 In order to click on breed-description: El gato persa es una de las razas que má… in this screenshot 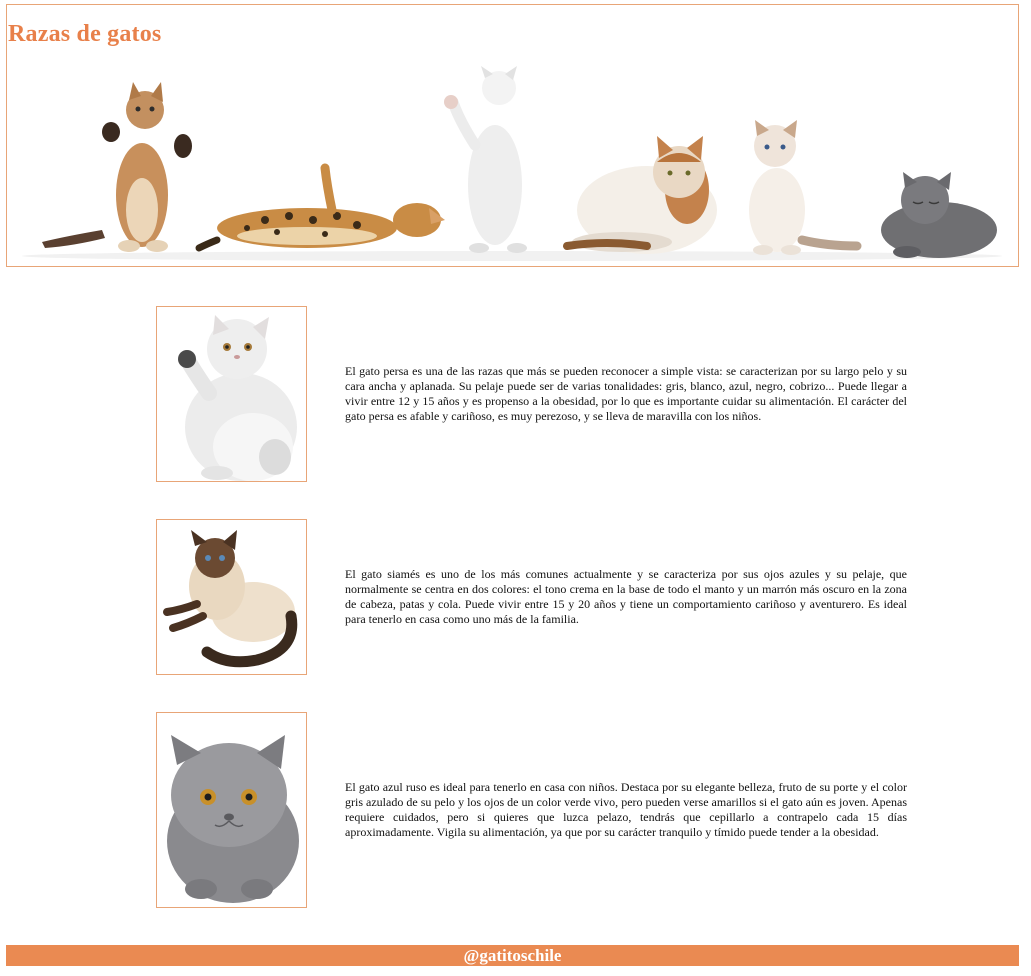, I will do `click(626, 393)`.